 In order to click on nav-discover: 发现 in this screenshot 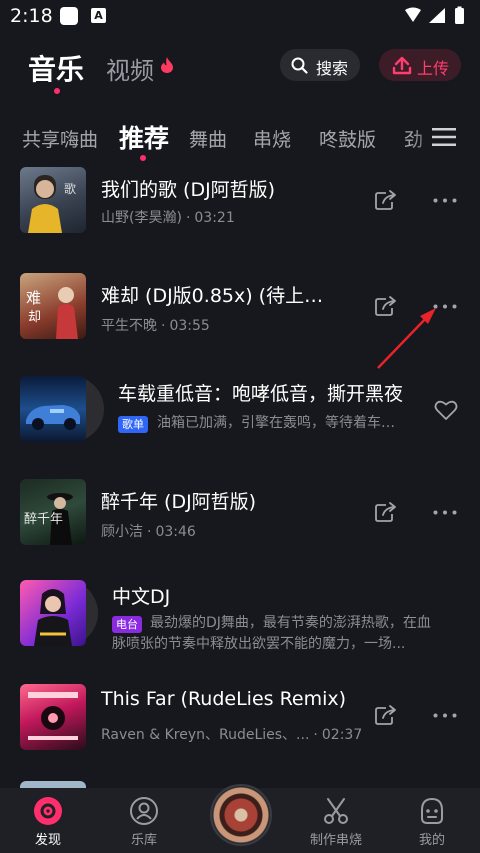, I will do `click(48, 820)`.